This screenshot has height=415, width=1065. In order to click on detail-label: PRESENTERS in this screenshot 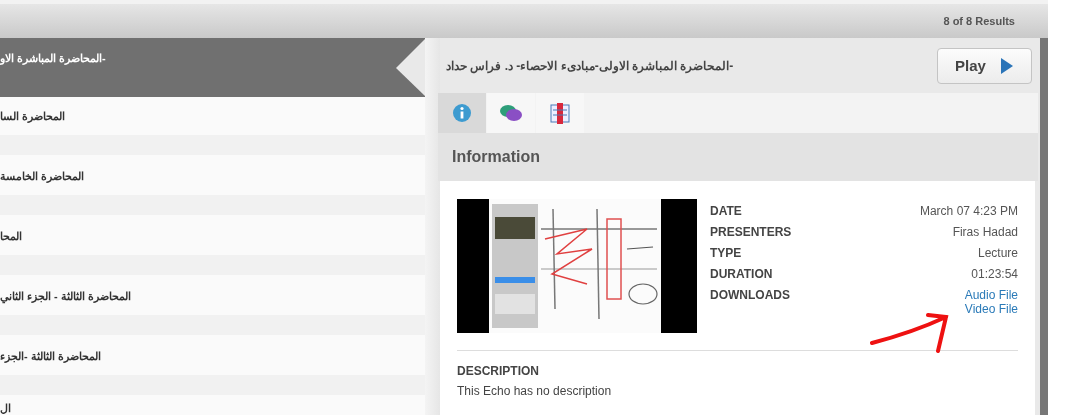, I will do `click(751, 233)`.